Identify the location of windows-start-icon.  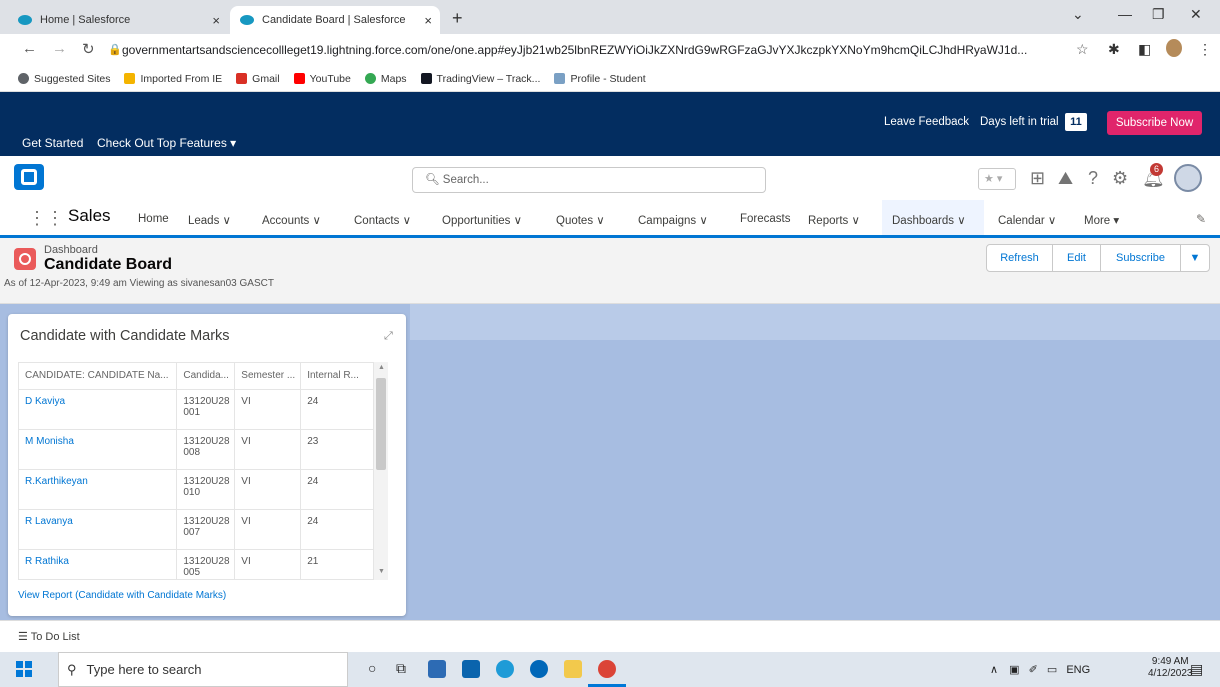
(24, 669).